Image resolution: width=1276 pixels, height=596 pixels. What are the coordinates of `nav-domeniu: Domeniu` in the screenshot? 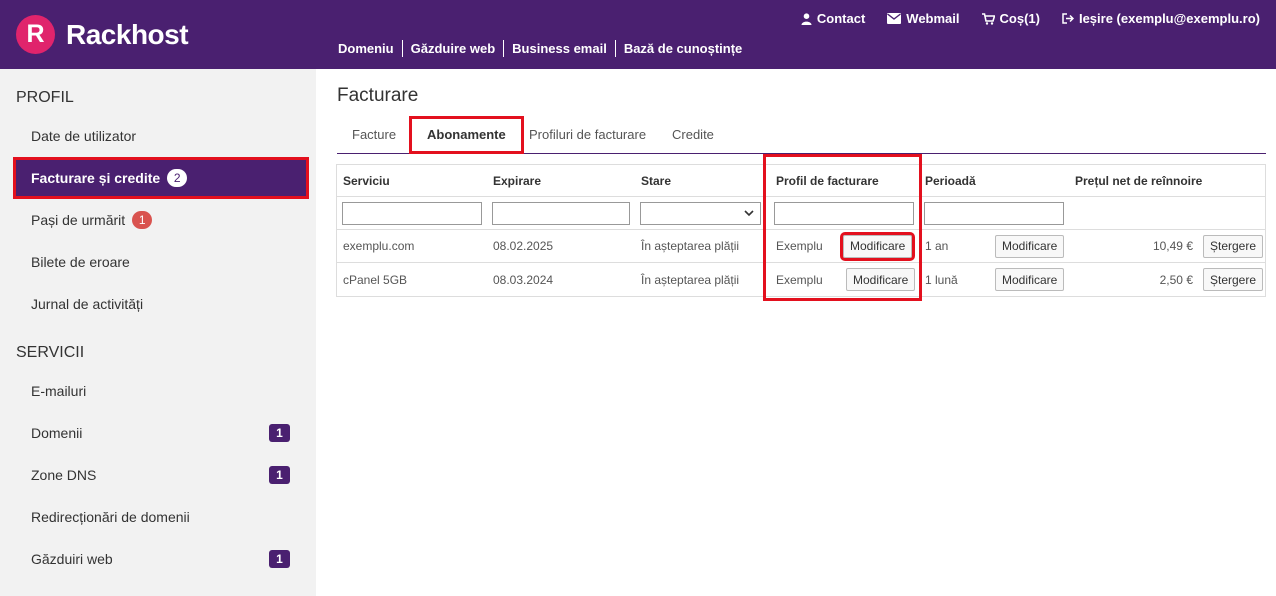 It's located at (366, 48).